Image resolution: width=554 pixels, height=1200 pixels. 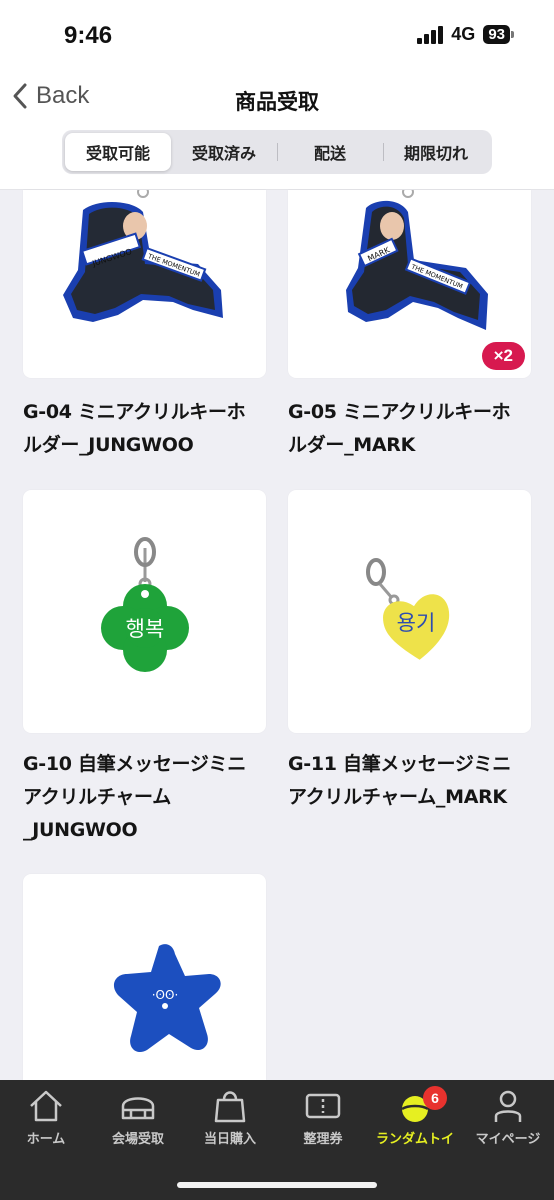 What do you see at coordinates (229, 1139) in the screenshot?
I see `tab-label: 当日購入` at bounding box center [229, 1139].